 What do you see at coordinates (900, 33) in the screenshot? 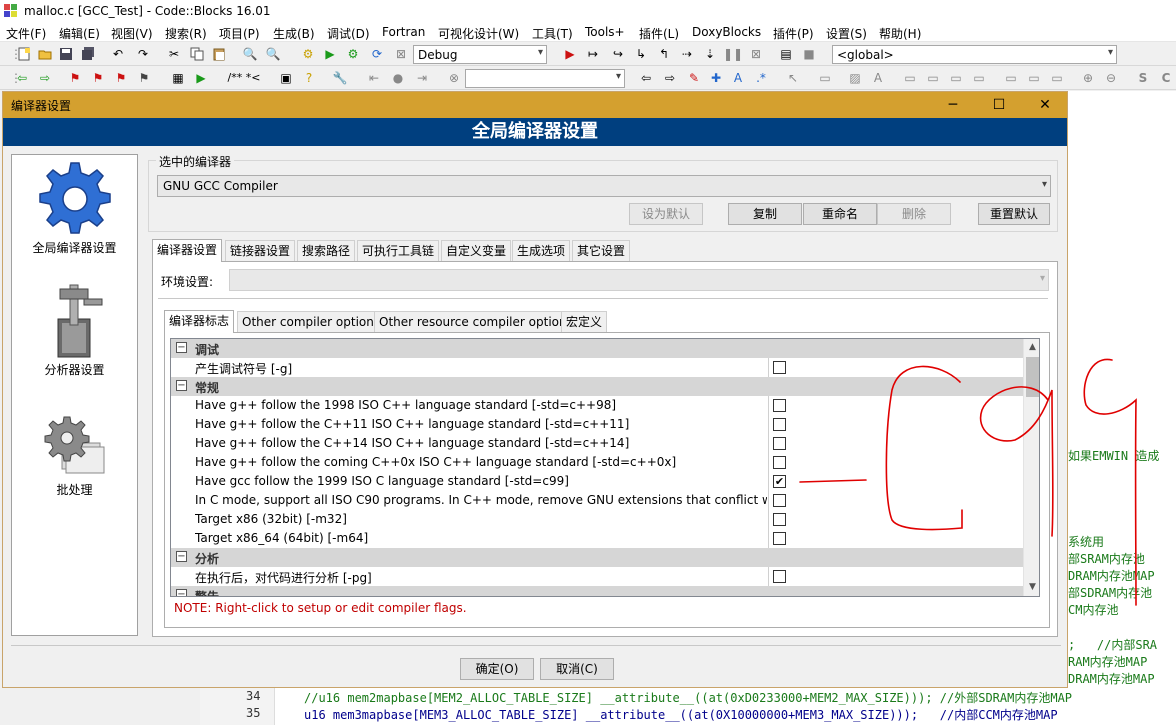
I see `menu-help: 帮助(H)` at bounding box center [900, 33].